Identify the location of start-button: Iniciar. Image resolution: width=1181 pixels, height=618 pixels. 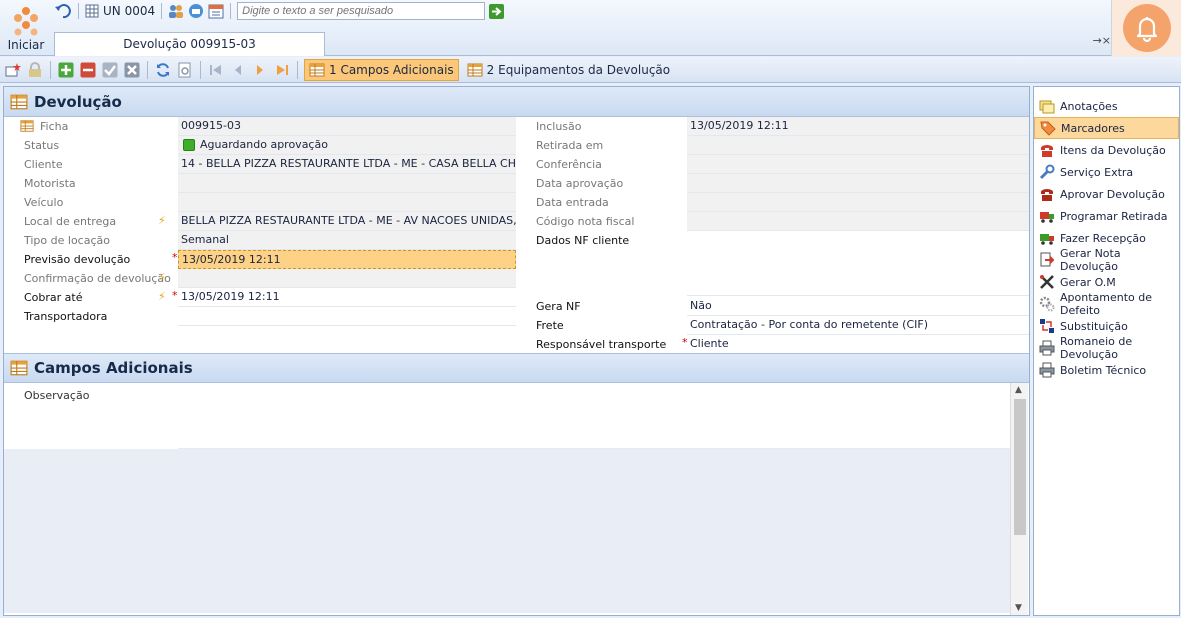
(26, 28).